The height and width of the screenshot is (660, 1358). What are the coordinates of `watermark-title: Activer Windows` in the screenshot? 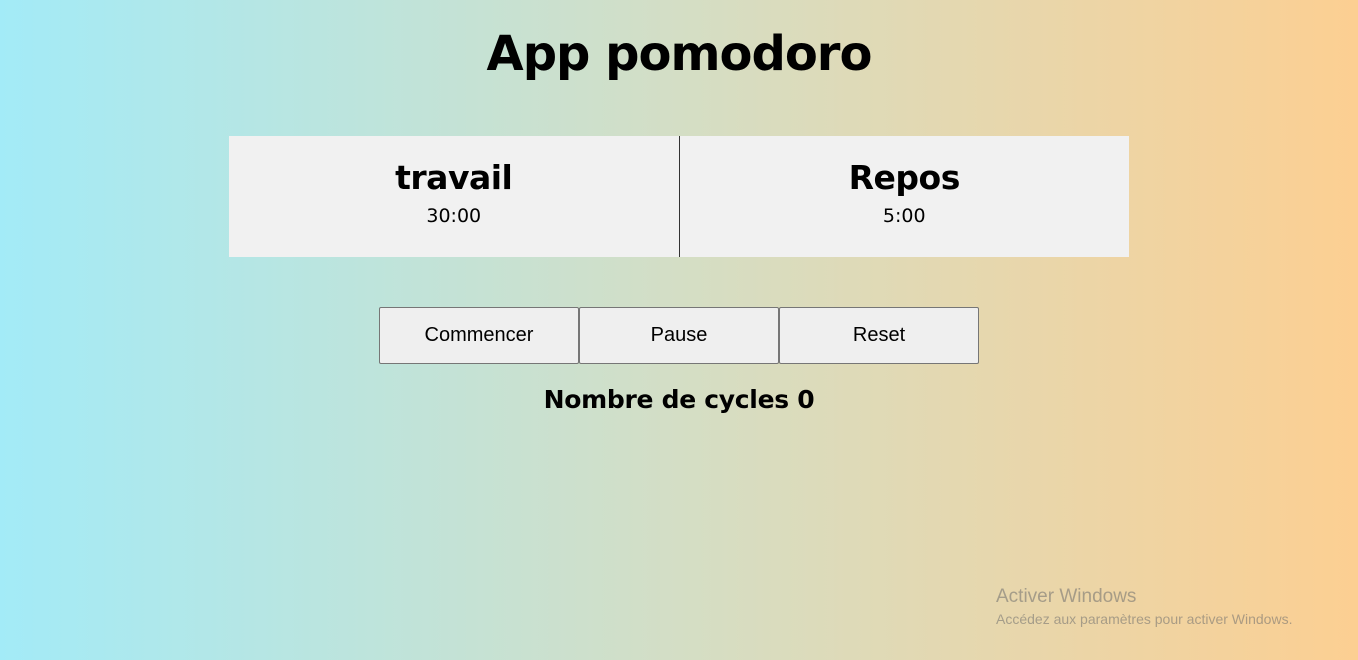 It's located at (1066, 596).